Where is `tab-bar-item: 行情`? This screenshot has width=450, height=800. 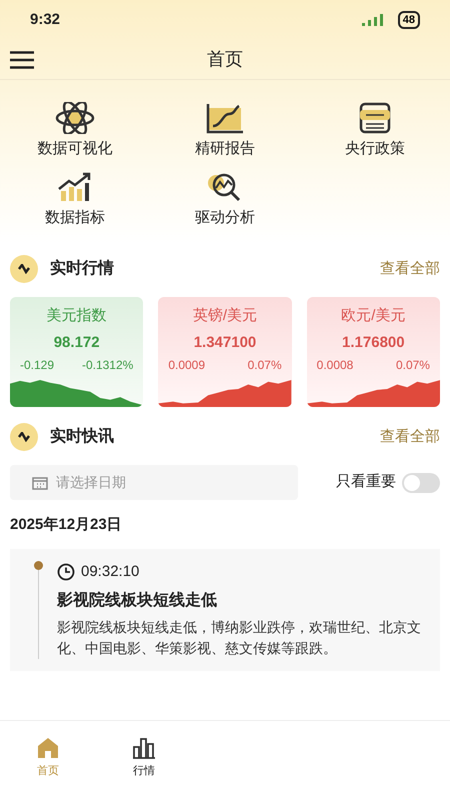
tab-bar-item: 行情 is located at coordinates (144, 758).